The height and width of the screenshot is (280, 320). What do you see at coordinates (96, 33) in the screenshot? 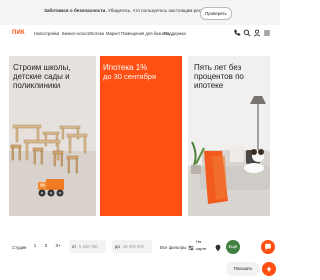
I see `nav-item-mortgage: Ипотека` at bounding box center [96, 33].